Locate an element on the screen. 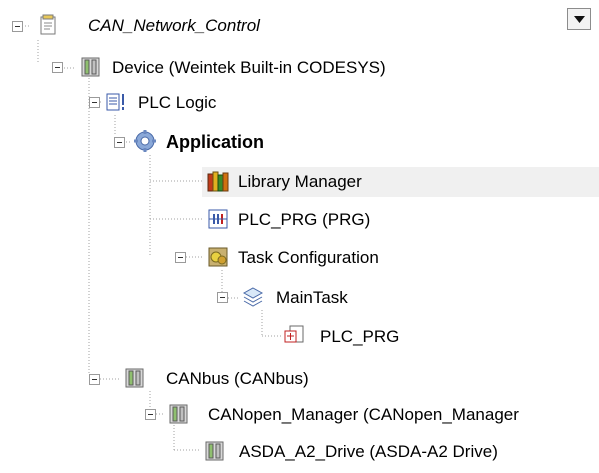 This screenshot has width=599, height=473. dropdown-button is located at coordinates (579, 19).